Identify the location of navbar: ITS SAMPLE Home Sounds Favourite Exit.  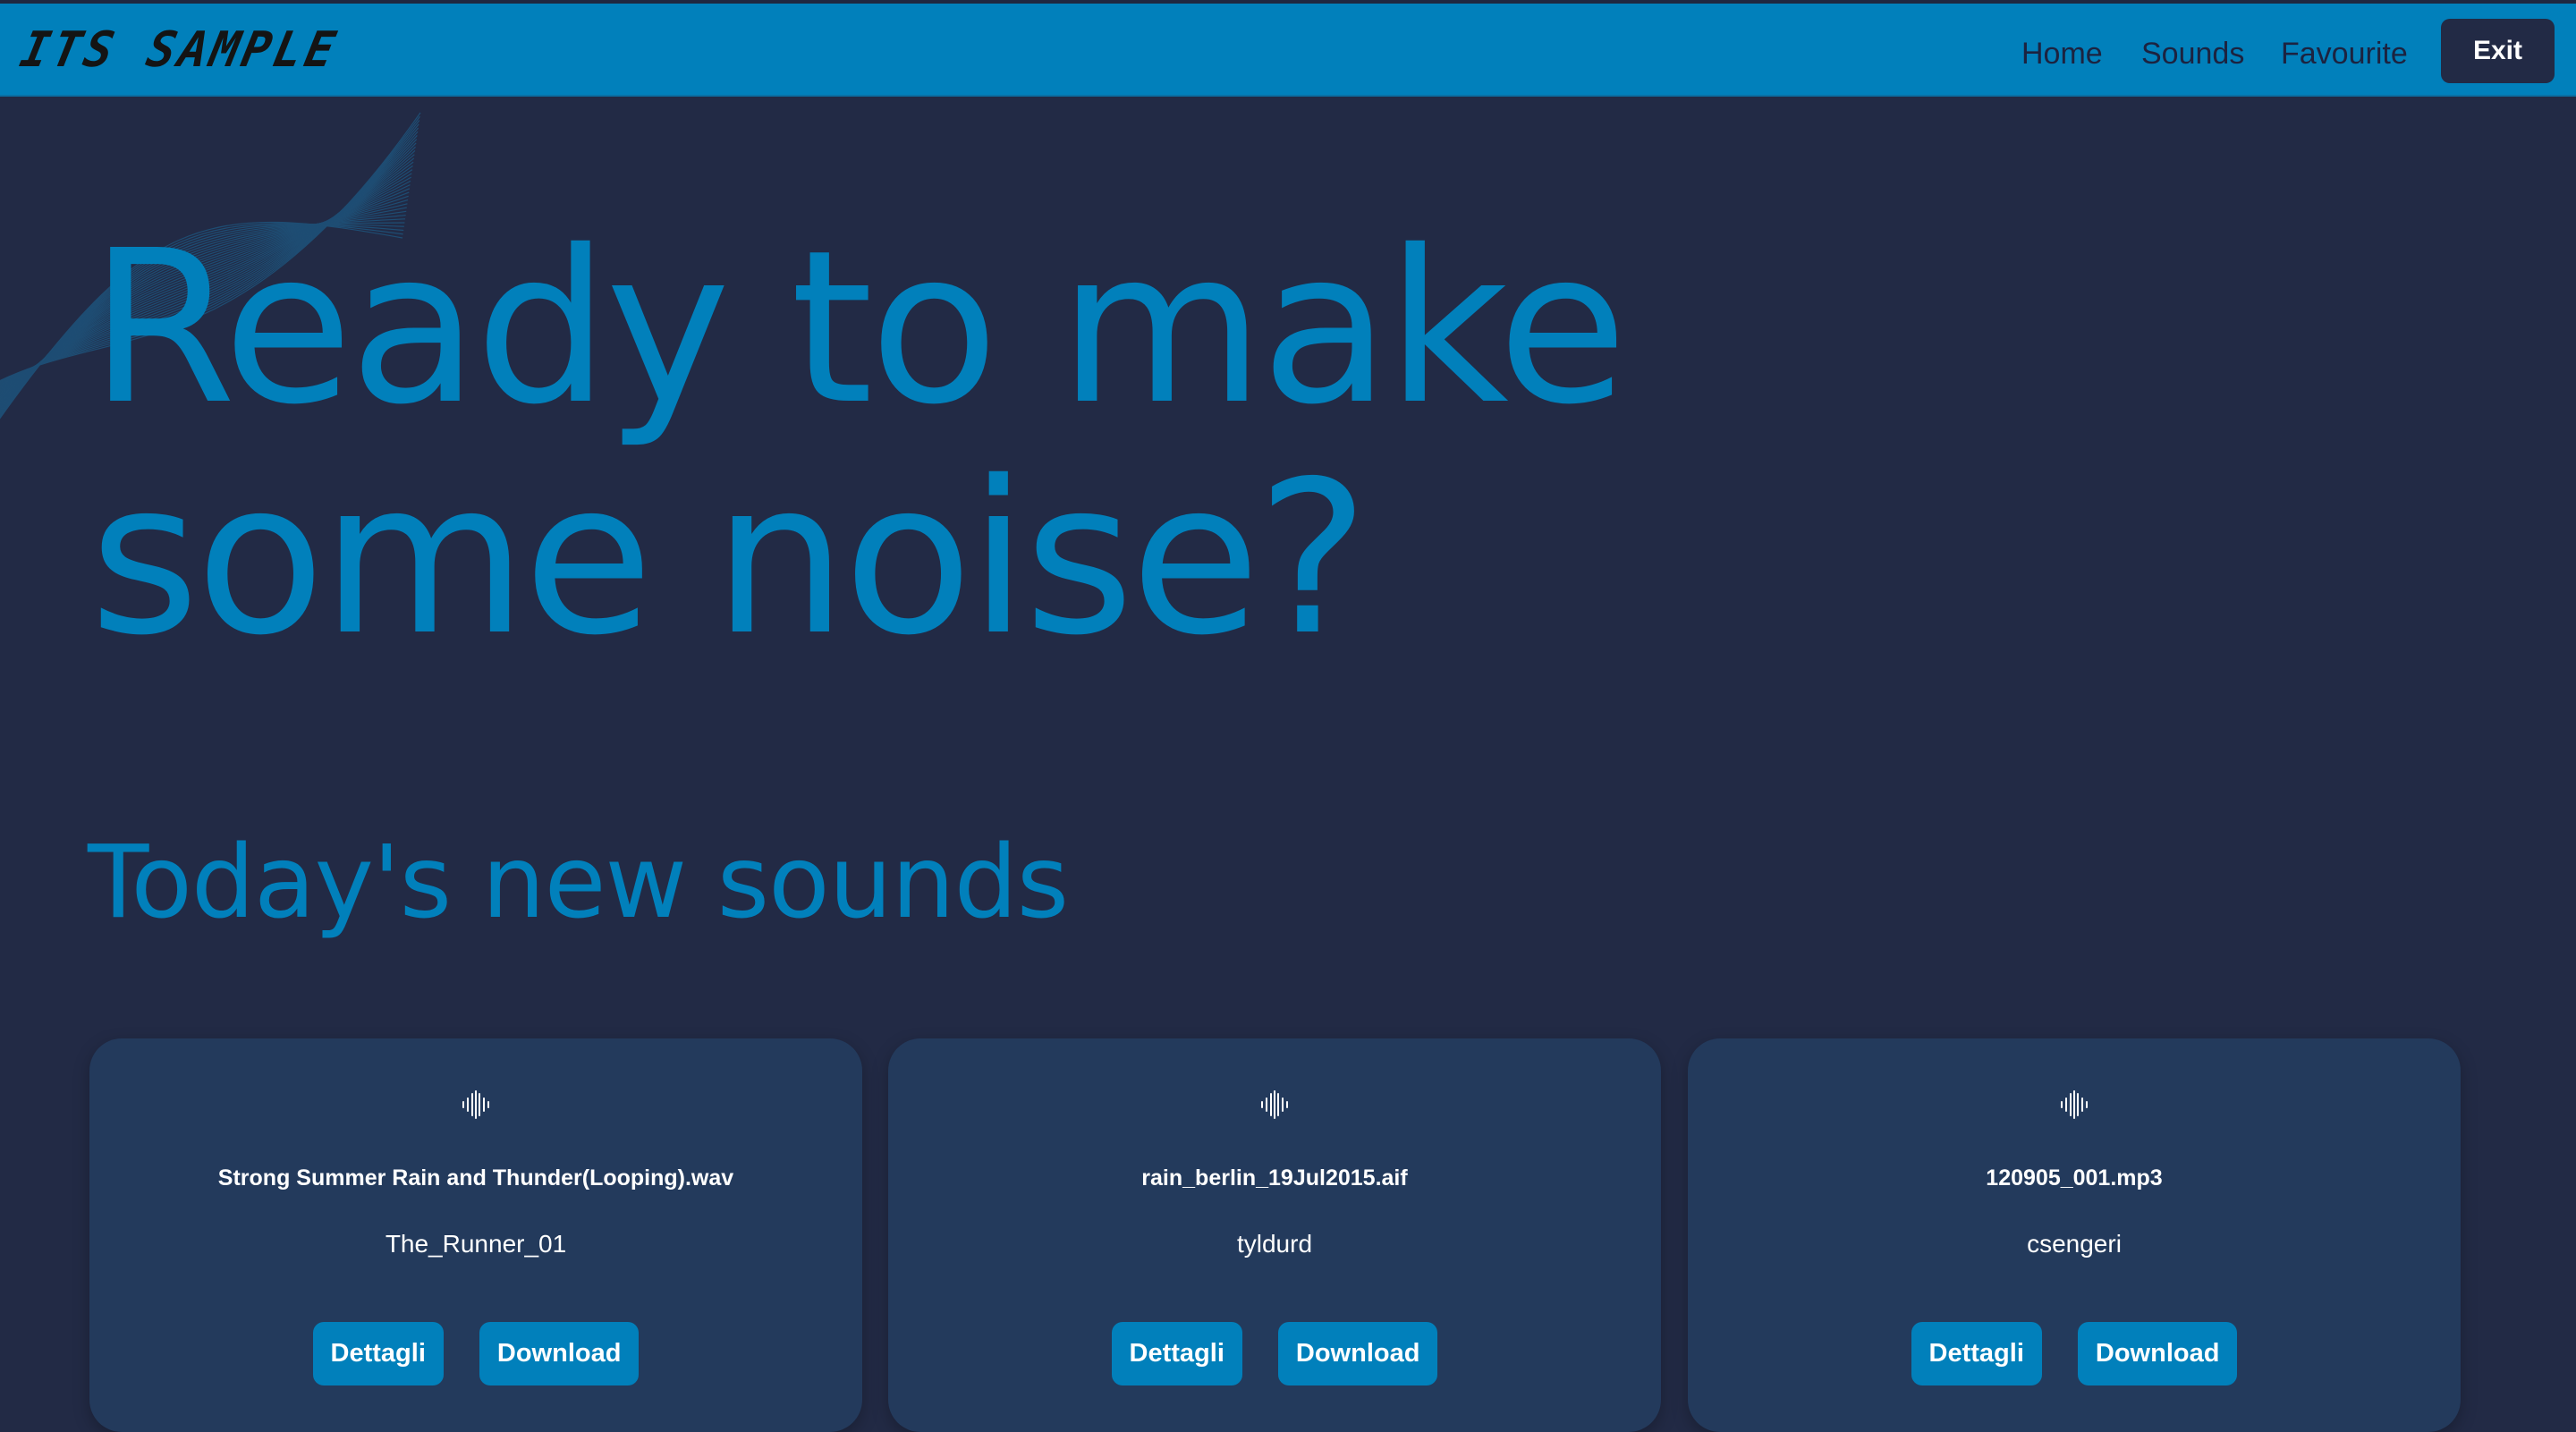
(1288, 50).